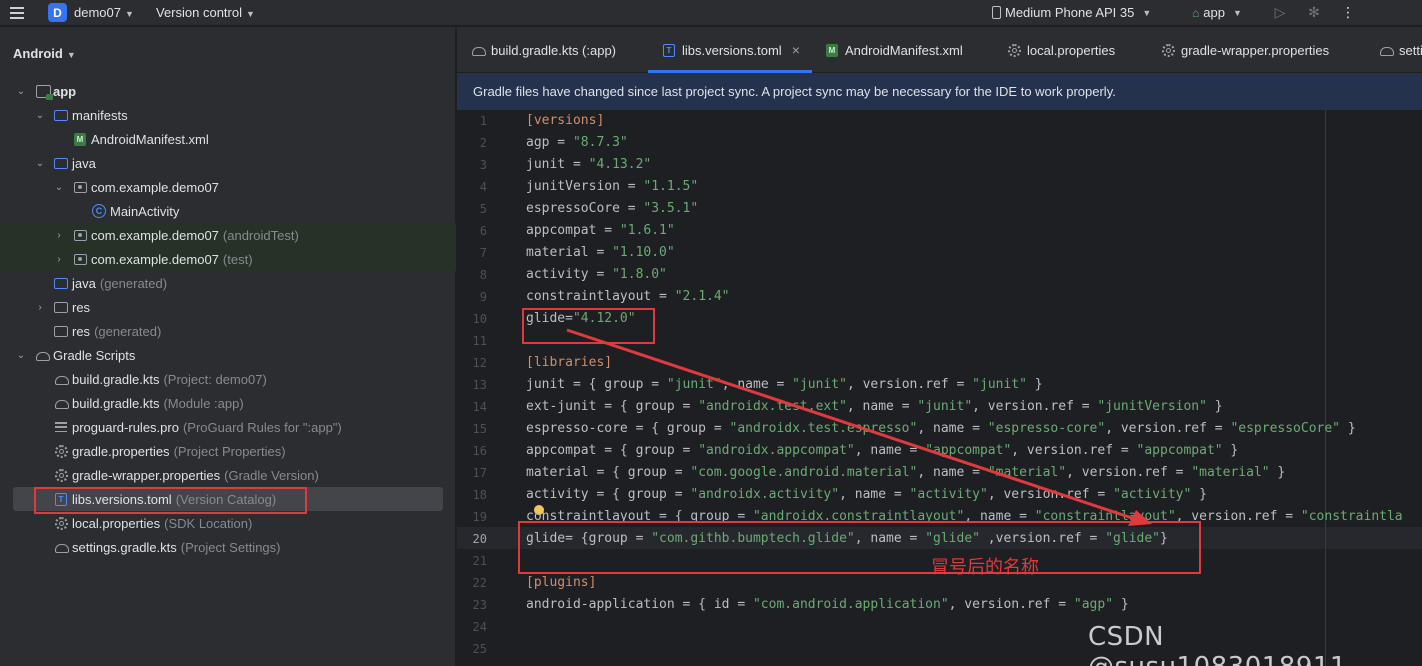  I want to click on tree-item-label: res, so click(81, 331).